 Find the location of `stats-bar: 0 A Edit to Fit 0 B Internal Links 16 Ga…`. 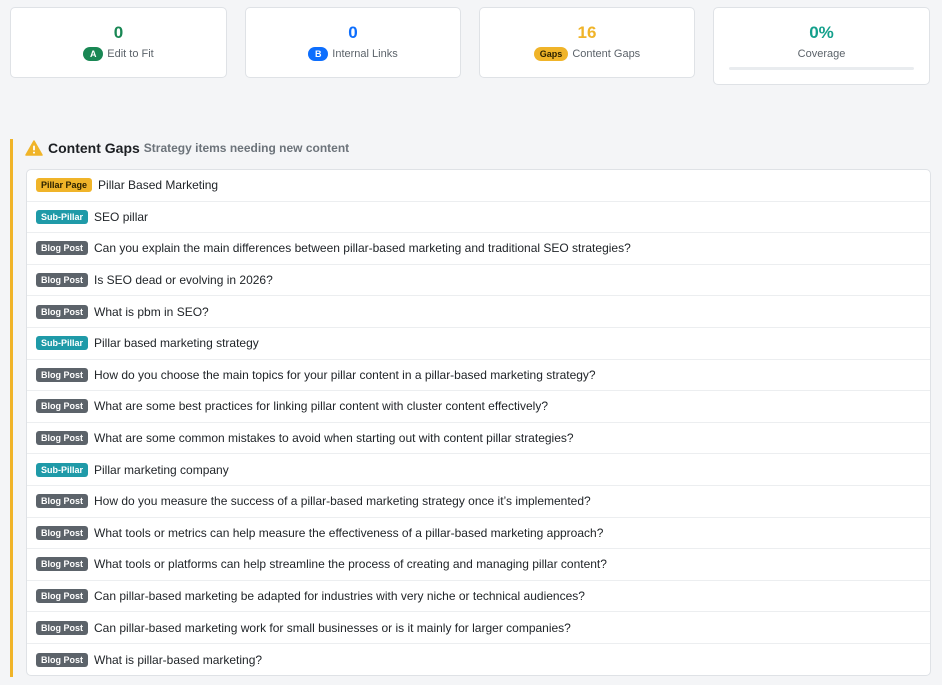

stats-bar: 0 A Edit to Fit 0 B Internal Links 16 Ga… is located at coordinates (470, 46).